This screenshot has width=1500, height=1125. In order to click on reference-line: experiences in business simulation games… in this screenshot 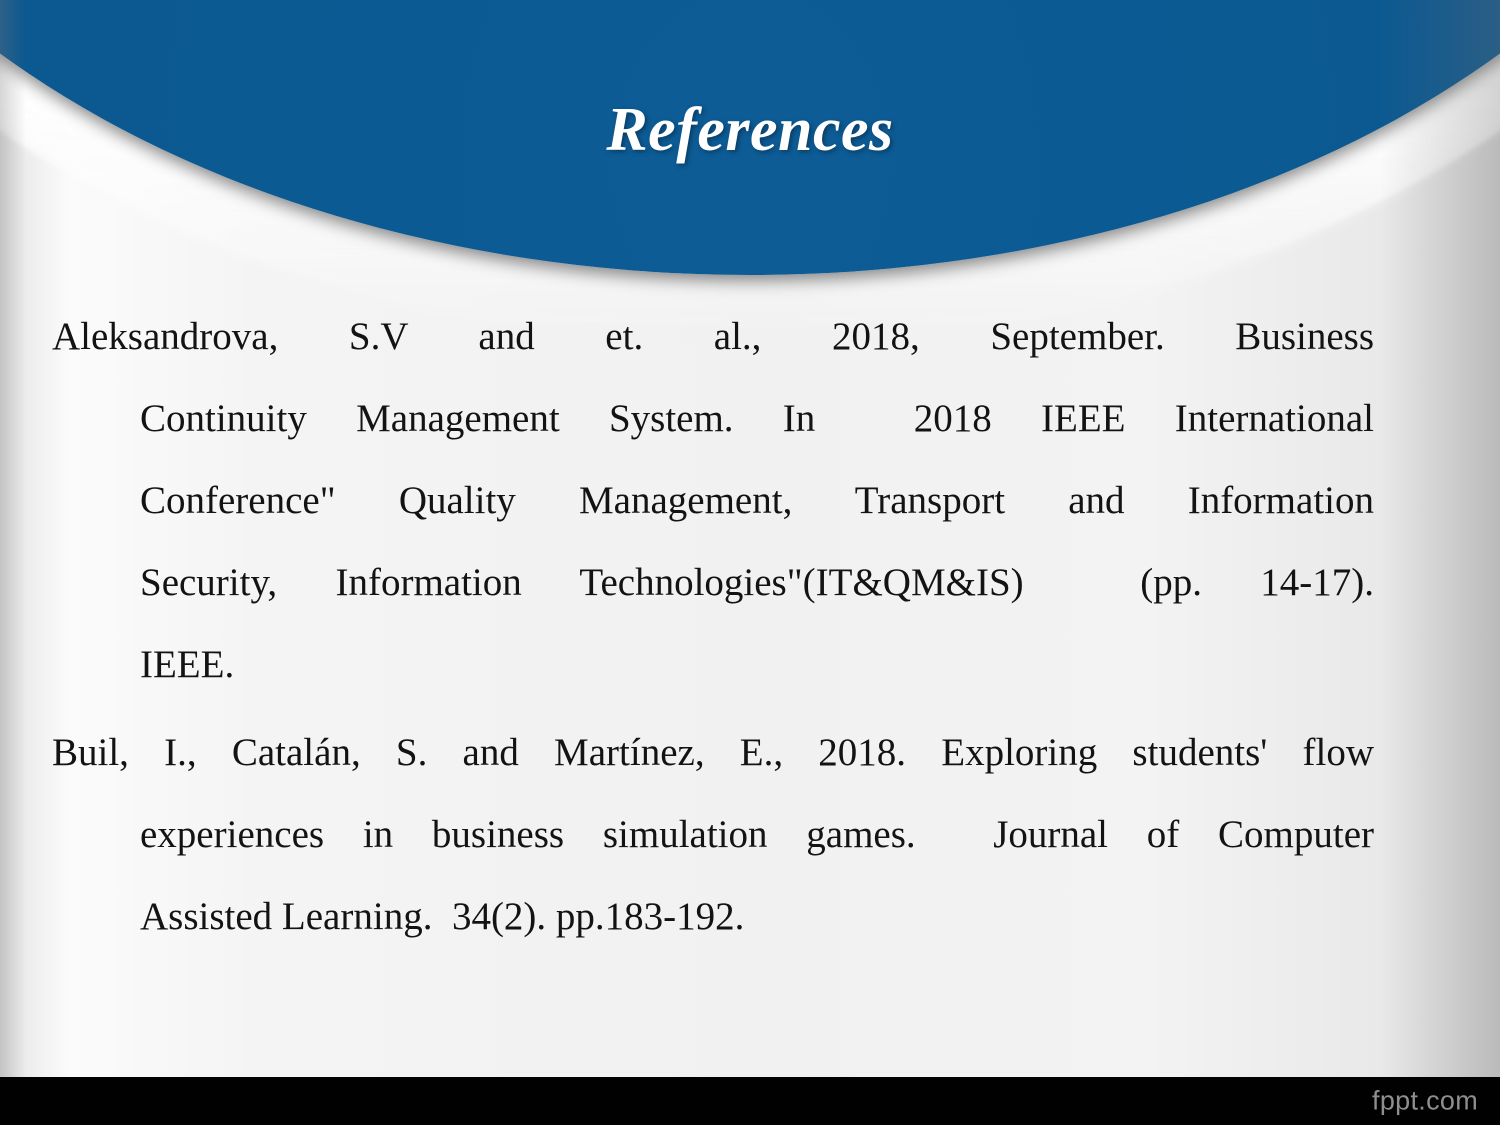, I will do `click(757, 834)`.